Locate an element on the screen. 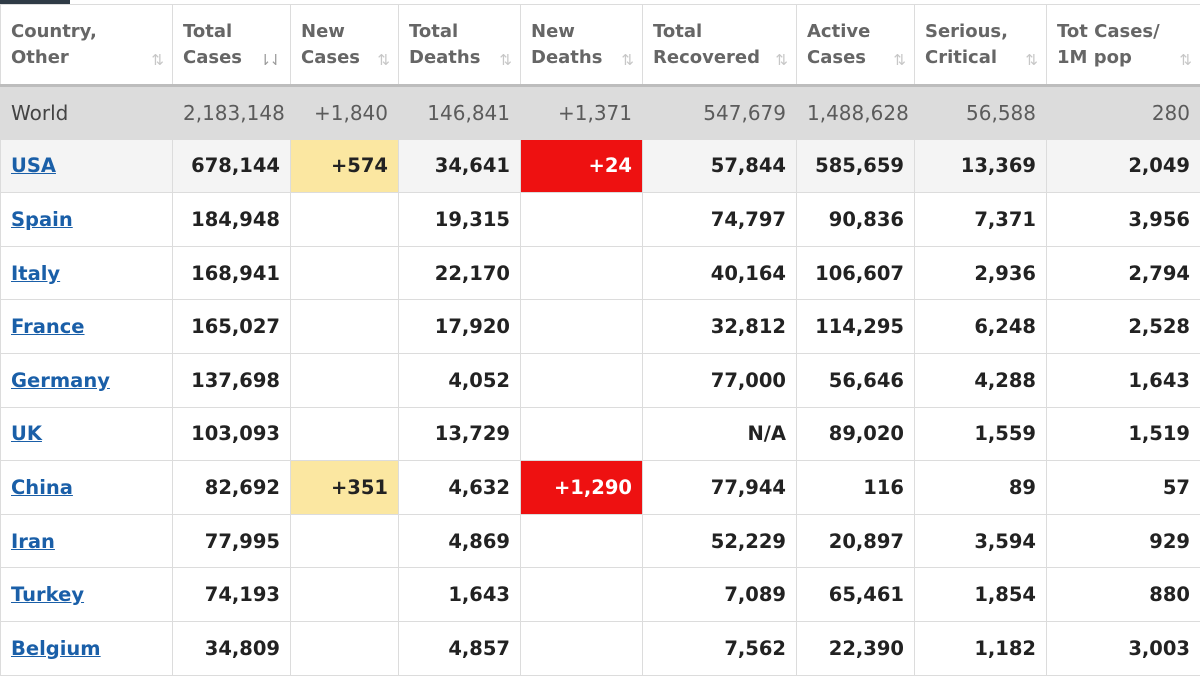 This screenshot has width=1200, height=679. cell-total-deaths: 34,641 is located at coordinates (459, 166).